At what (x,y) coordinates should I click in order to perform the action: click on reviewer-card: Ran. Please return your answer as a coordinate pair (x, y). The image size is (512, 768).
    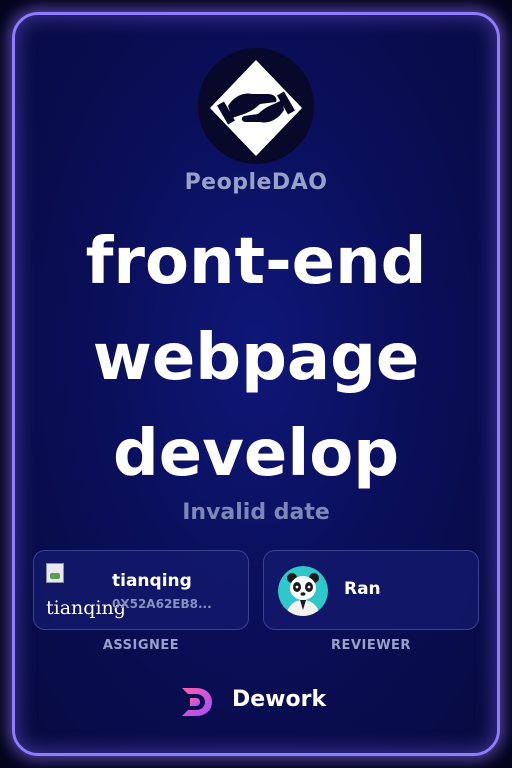
    Looking at the image, I should click on (371, 590).